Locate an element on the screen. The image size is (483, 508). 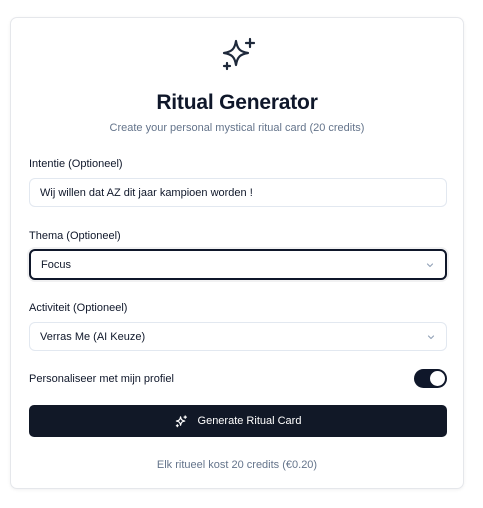
toggle-knob is located at coordinates (437, 378).